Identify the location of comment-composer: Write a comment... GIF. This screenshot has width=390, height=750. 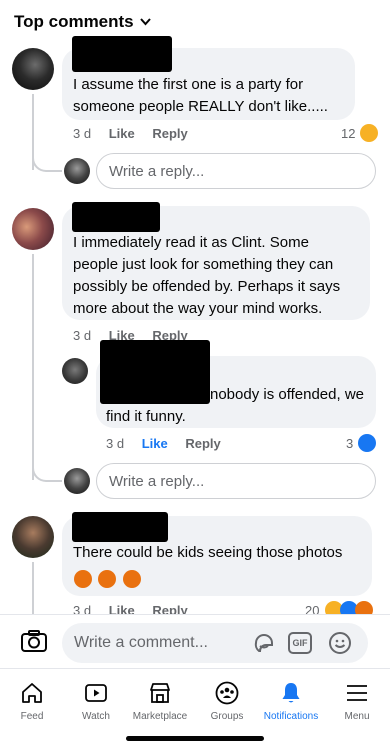
(195, 642).